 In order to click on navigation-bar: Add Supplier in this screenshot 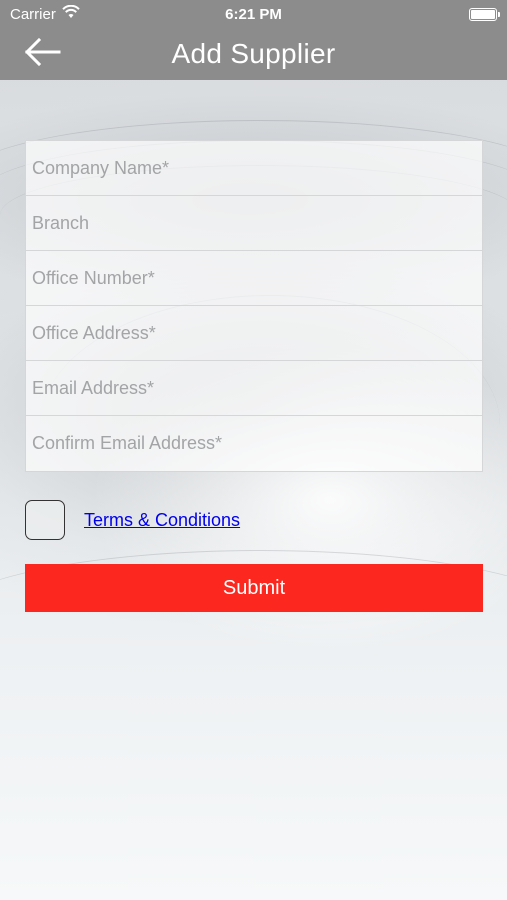, I will do `click(253, 54)`.